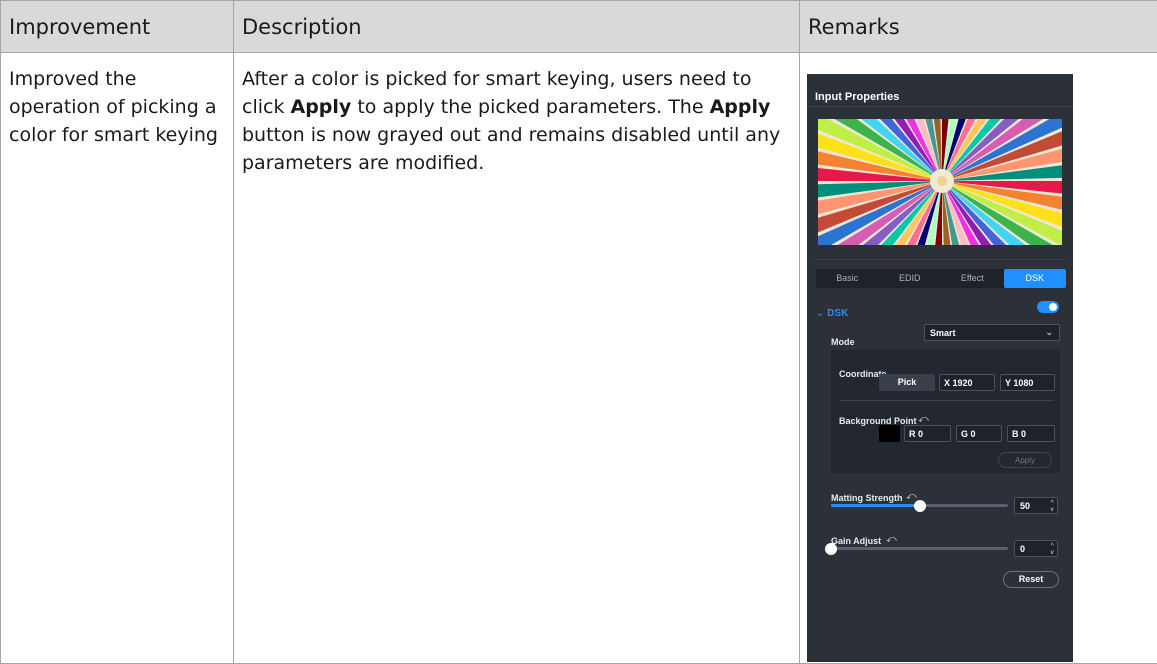  What do you see at coordinates (919, 548) in the screenshot?
I see `gain-adjust-slider` at bounding box center [919, 548].